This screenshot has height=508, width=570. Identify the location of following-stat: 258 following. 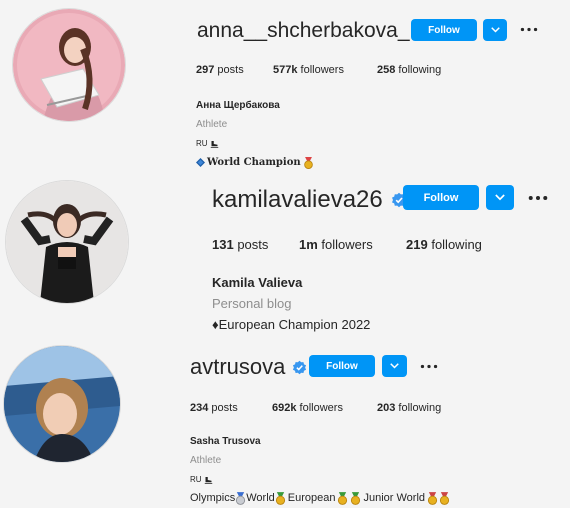
(409, 70).